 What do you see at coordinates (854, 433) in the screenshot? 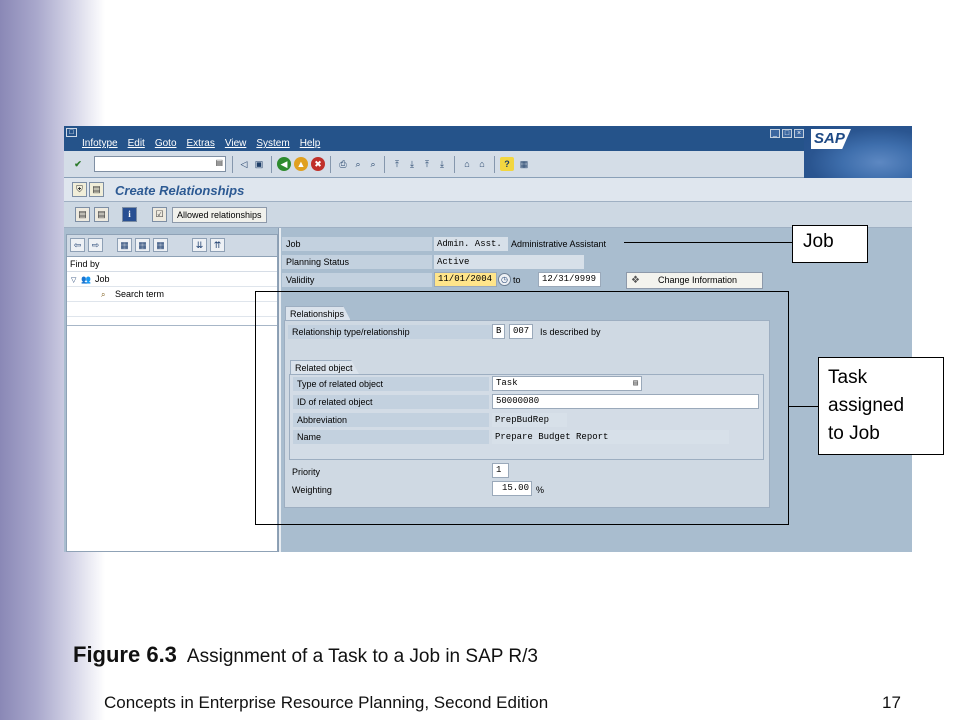
I see `task-callout-line3: to Job` at bounding box center [854, 433].